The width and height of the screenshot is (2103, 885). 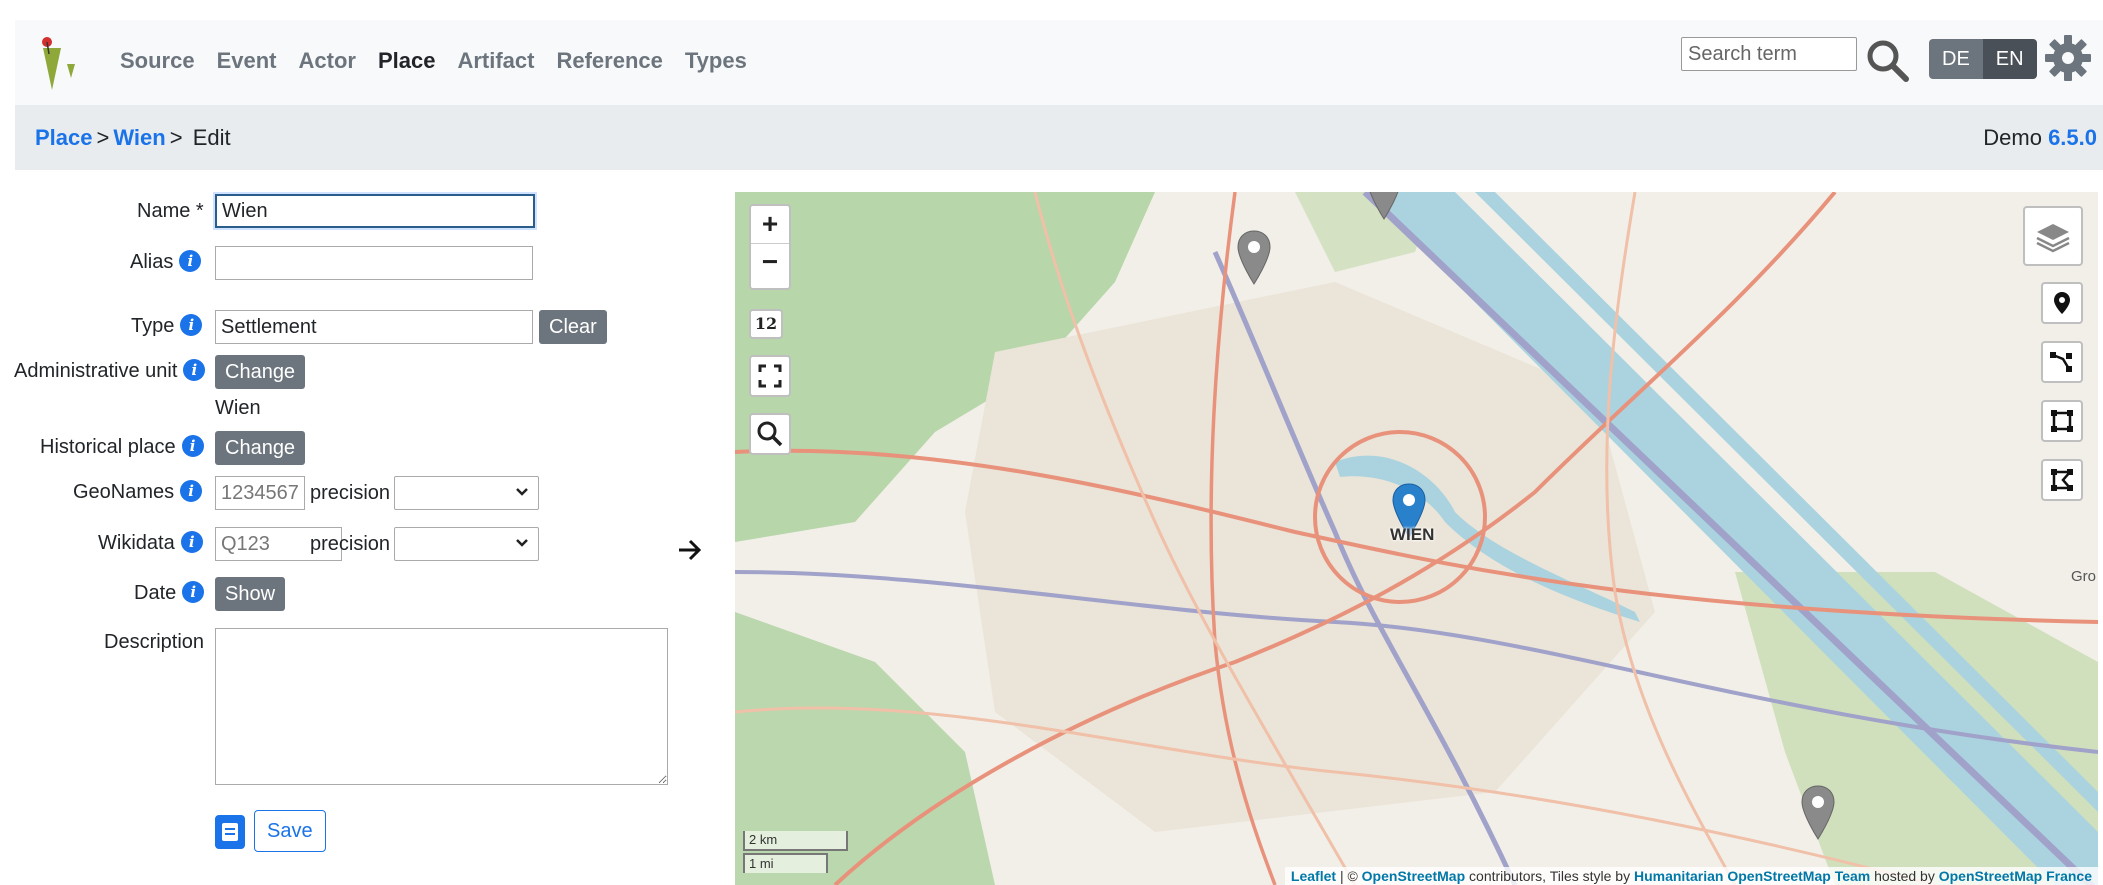 What do you see at coordinates (1904, 876) in the screenshot?
I see `attribution-text-2: hosted by` at bounding box center [1904, 876].